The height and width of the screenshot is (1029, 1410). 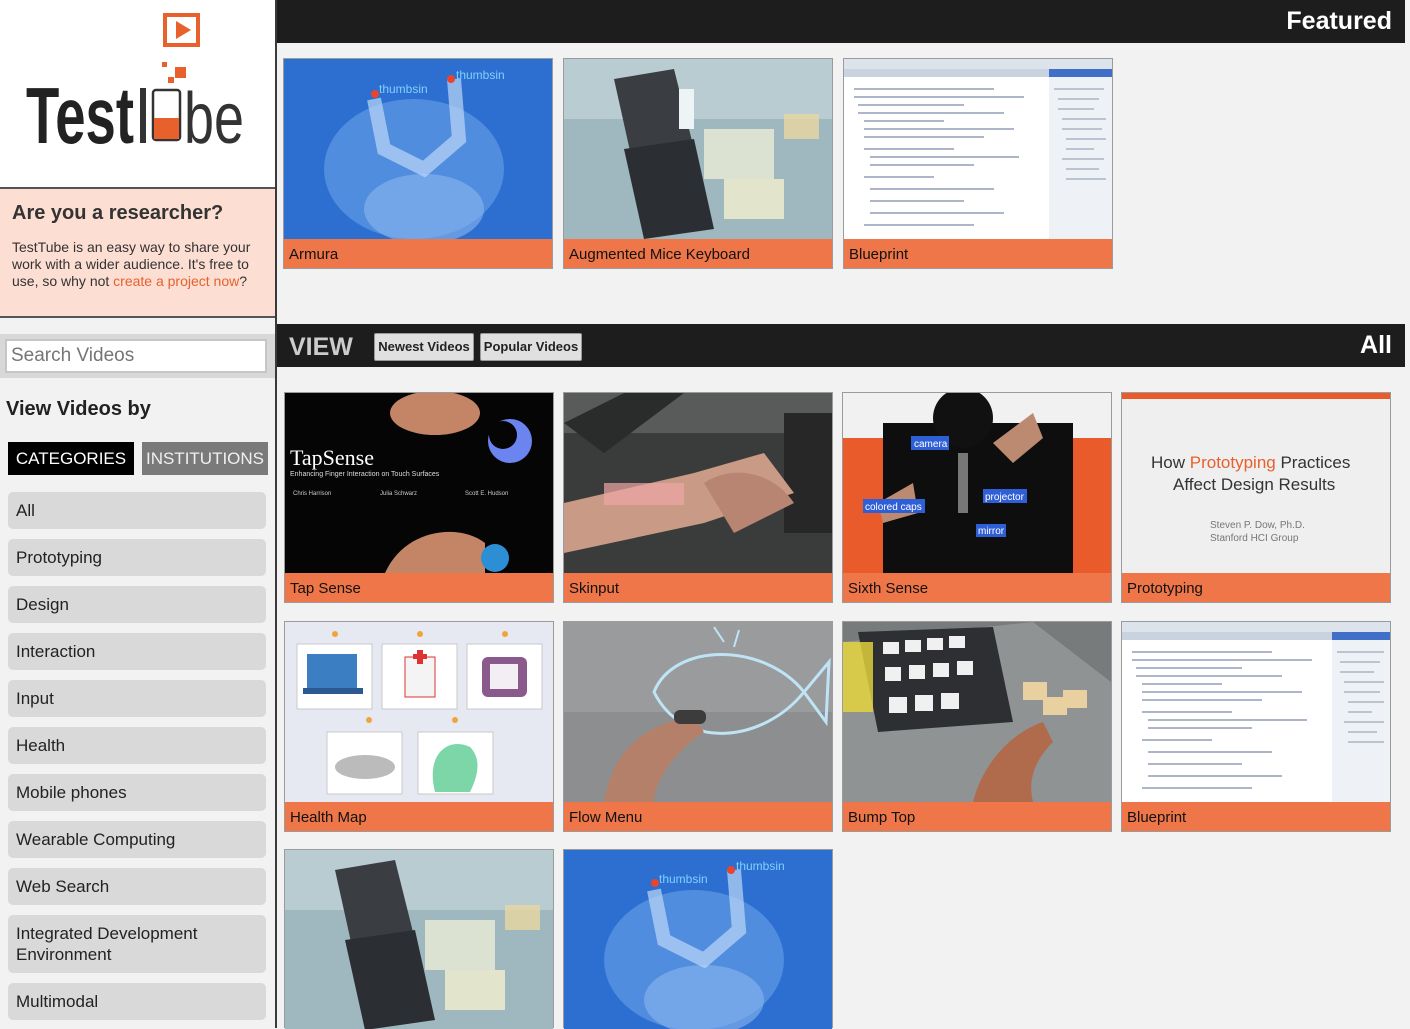 I want to click on logo-wordmark: Test be, so click(x=135, y=115).